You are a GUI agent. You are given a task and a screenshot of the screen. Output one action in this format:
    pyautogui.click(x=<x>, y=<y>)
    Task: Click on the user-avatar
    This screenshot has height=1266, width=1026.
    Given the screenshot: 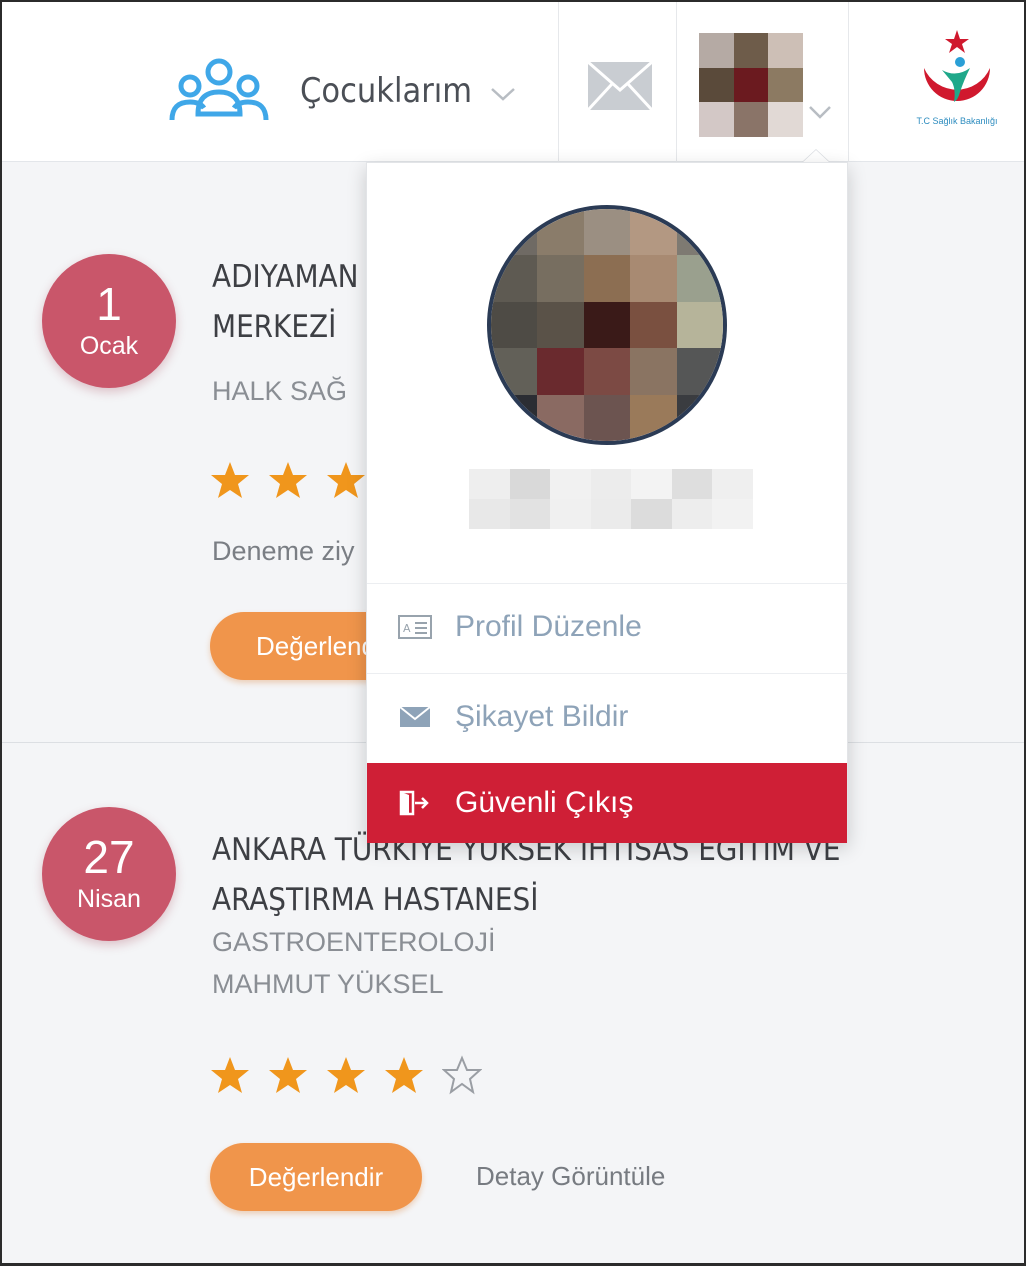 What is the action you would take?
    pyautogui.click(x=751, y=85)
    